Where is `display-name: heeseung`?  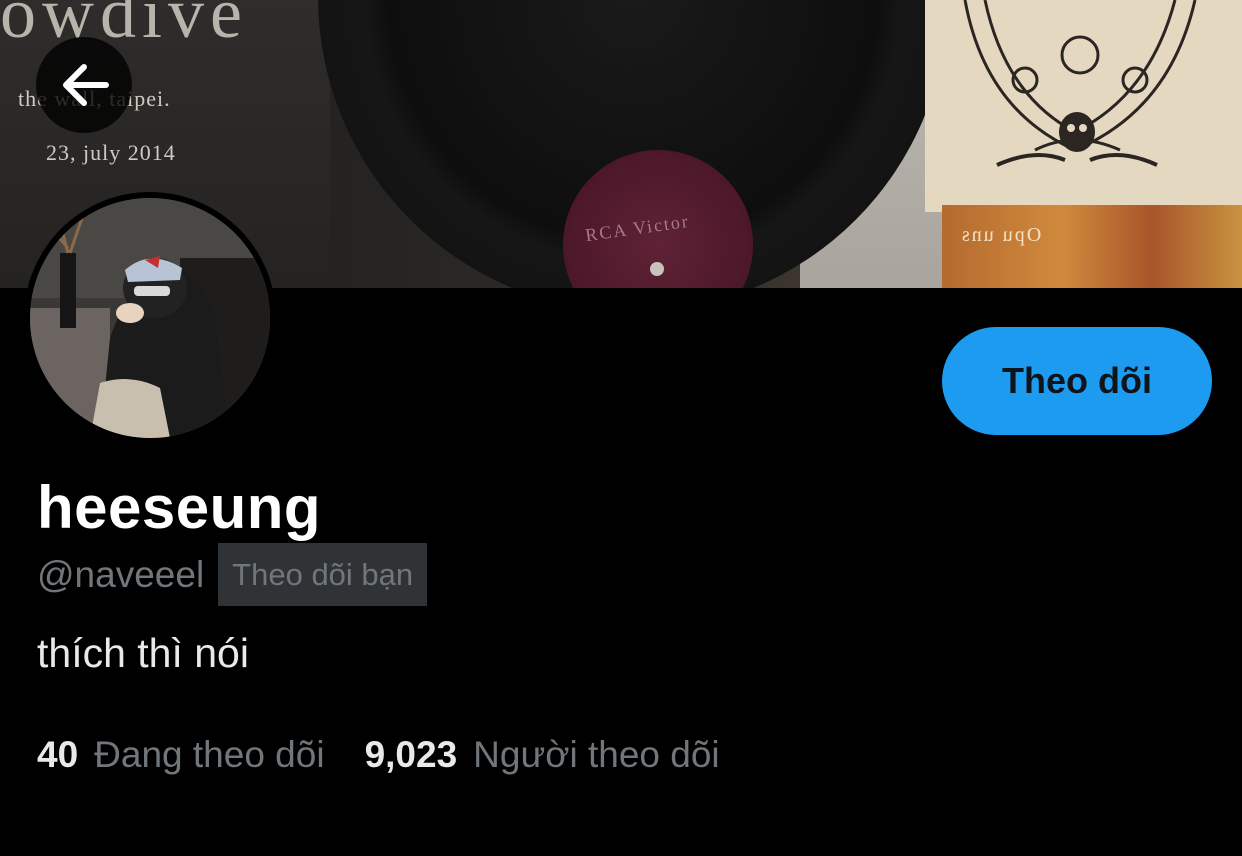 display-name: heeseung is located at coordinates (179, 507).